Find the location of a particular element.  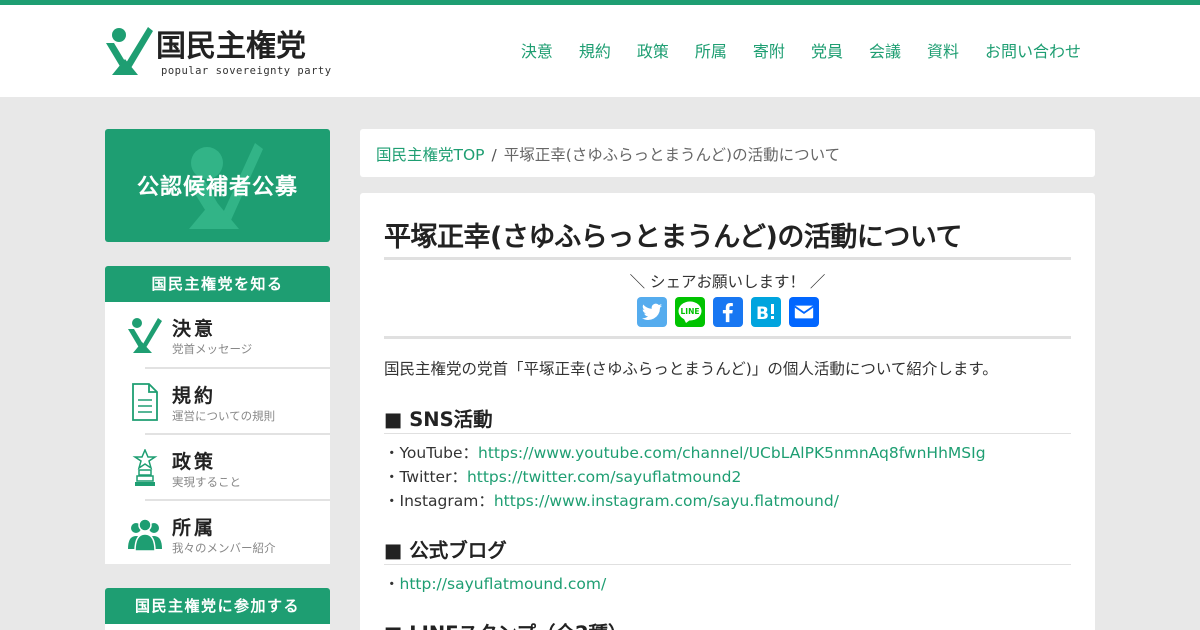

menu-item-title: 規約 is located at coordinates (194, 396).